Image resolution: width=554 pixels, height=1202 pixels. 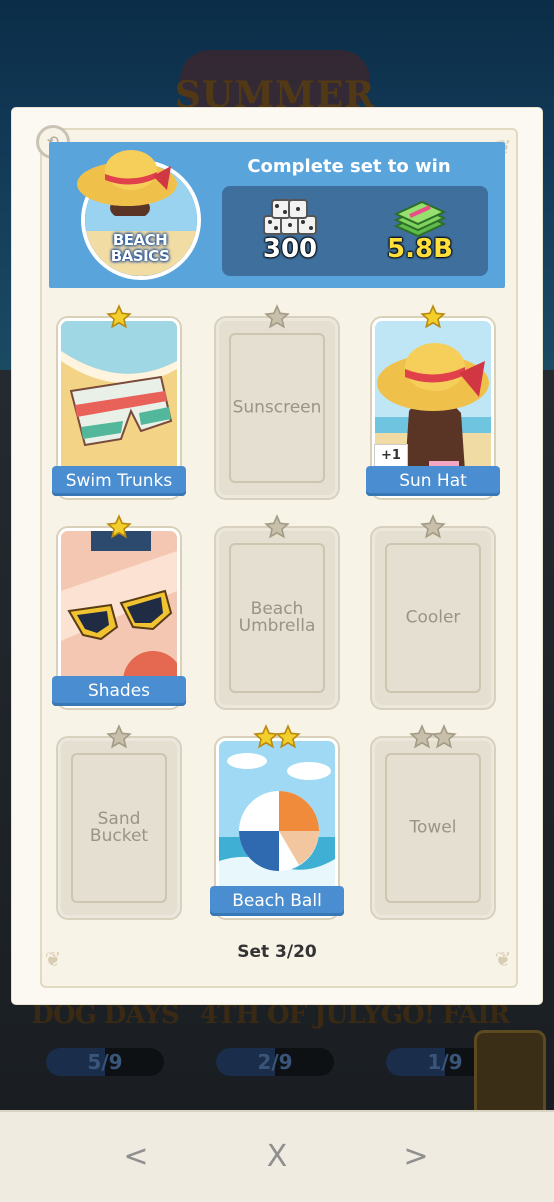 What do you see at coordinates (391, 456) in the screenshot?
I see `duplicate-badge: +1` at bounding box center [391, 456].